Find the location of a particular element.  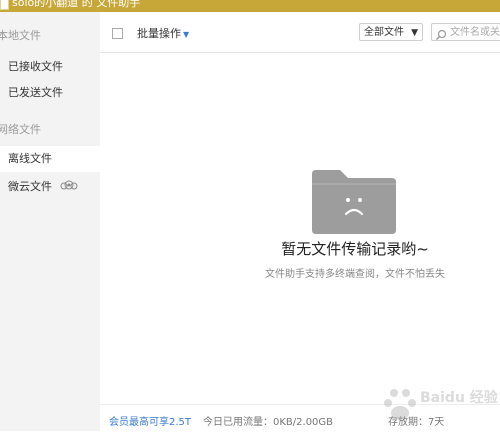

cloud-icon is located at coordinates (69, 187).